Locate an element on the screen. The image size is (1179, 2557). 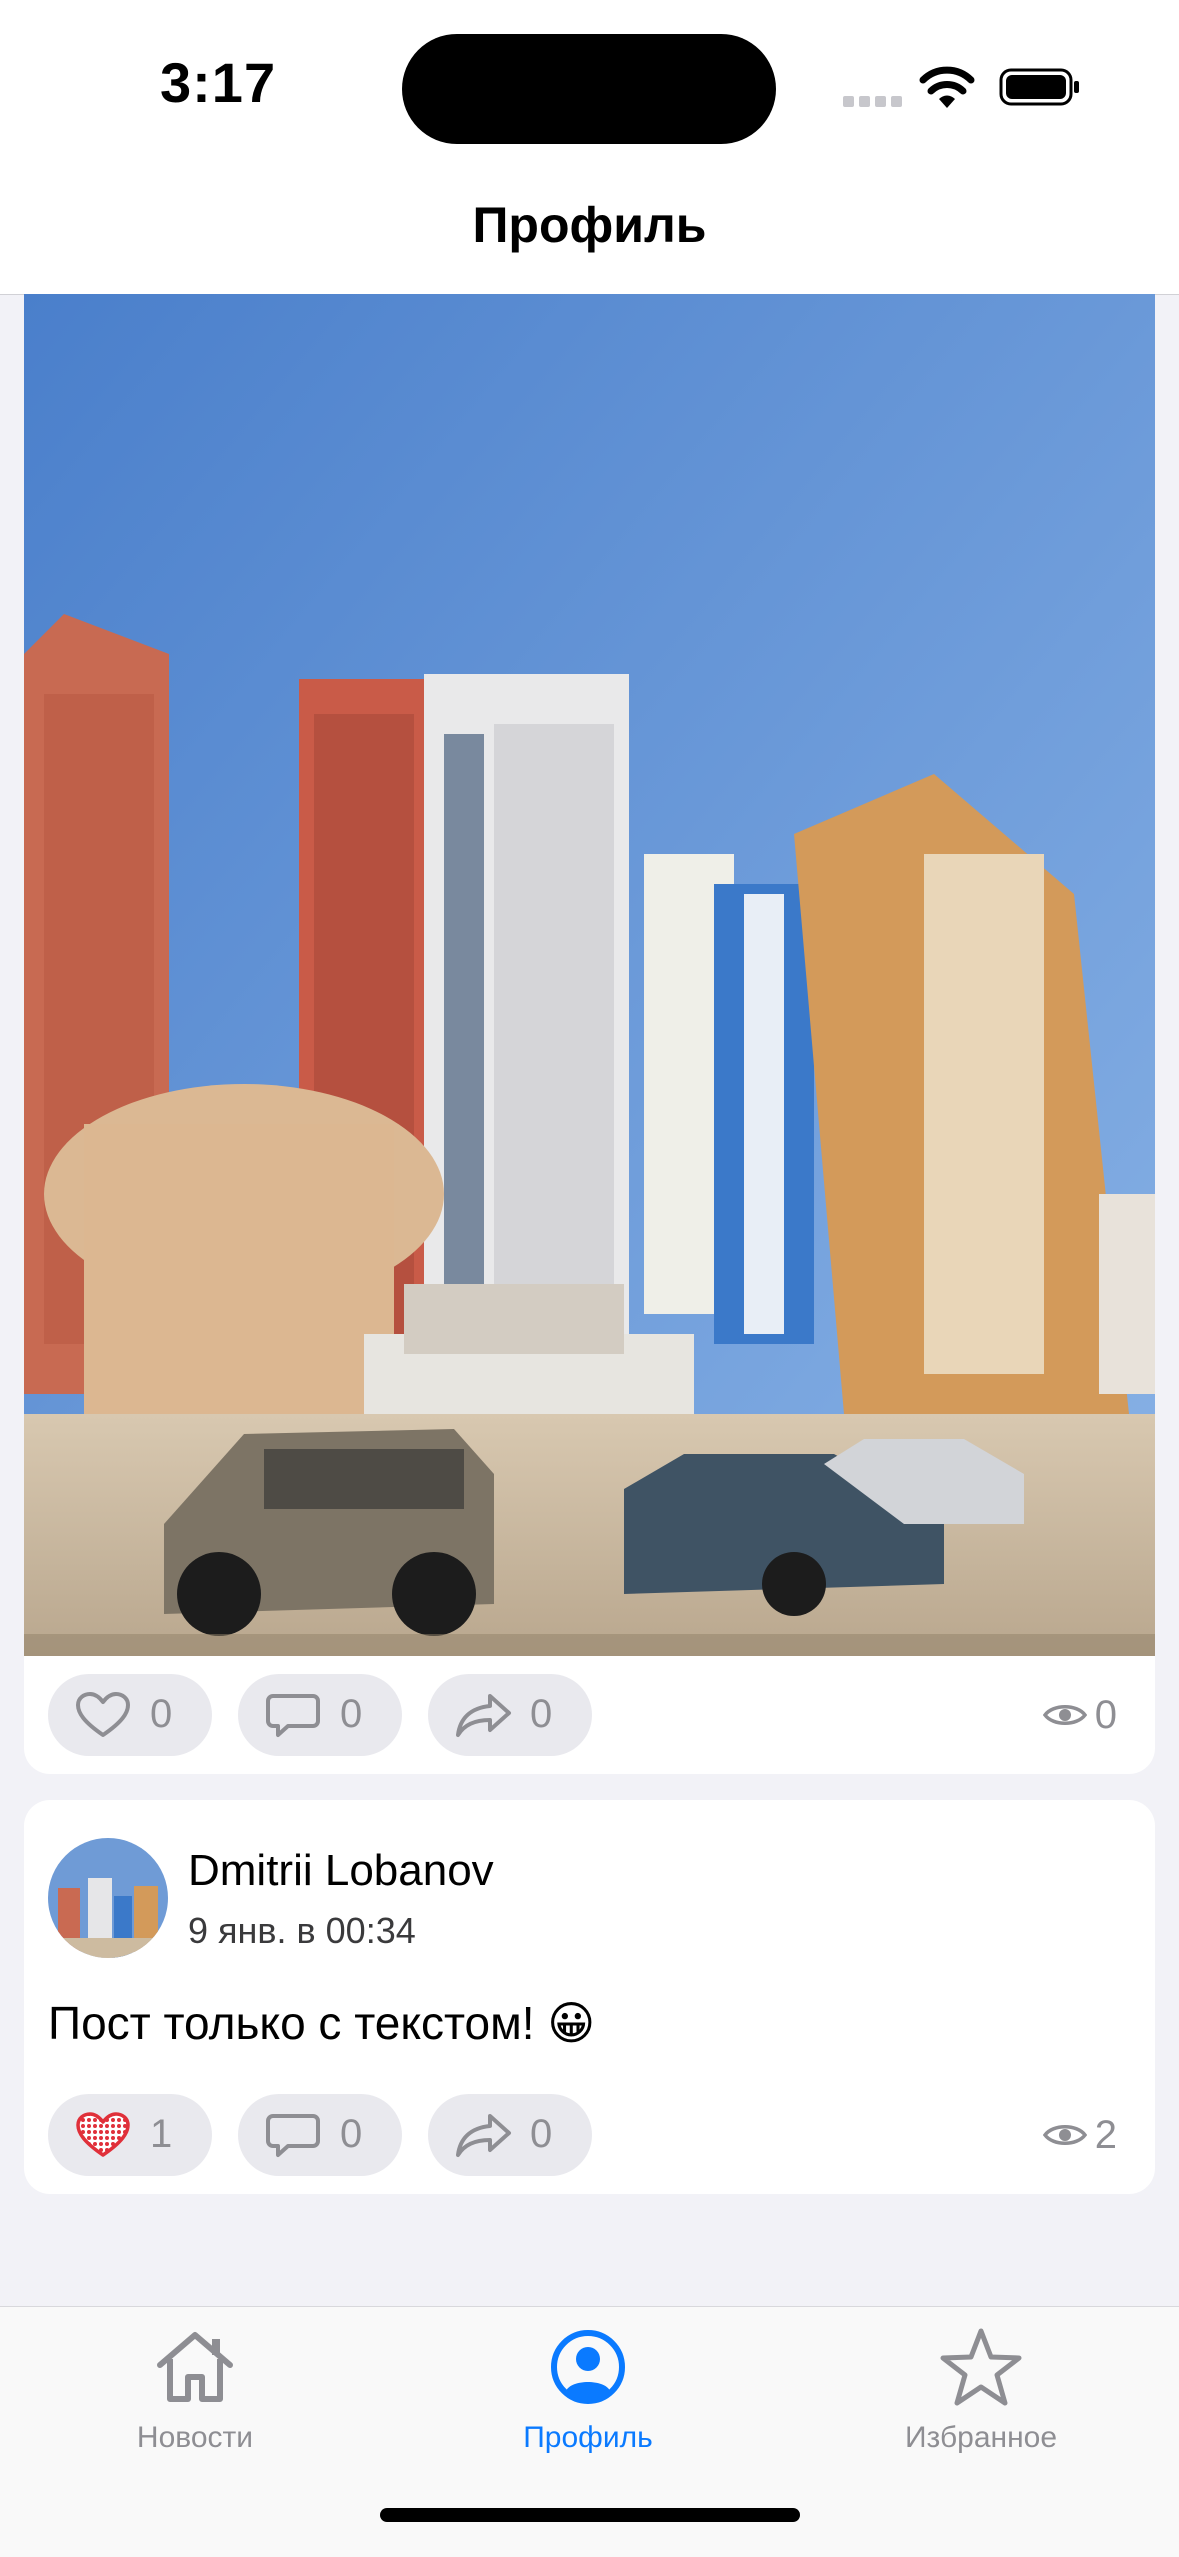
heart-outline-icon is located at coordinates (103, 1714).